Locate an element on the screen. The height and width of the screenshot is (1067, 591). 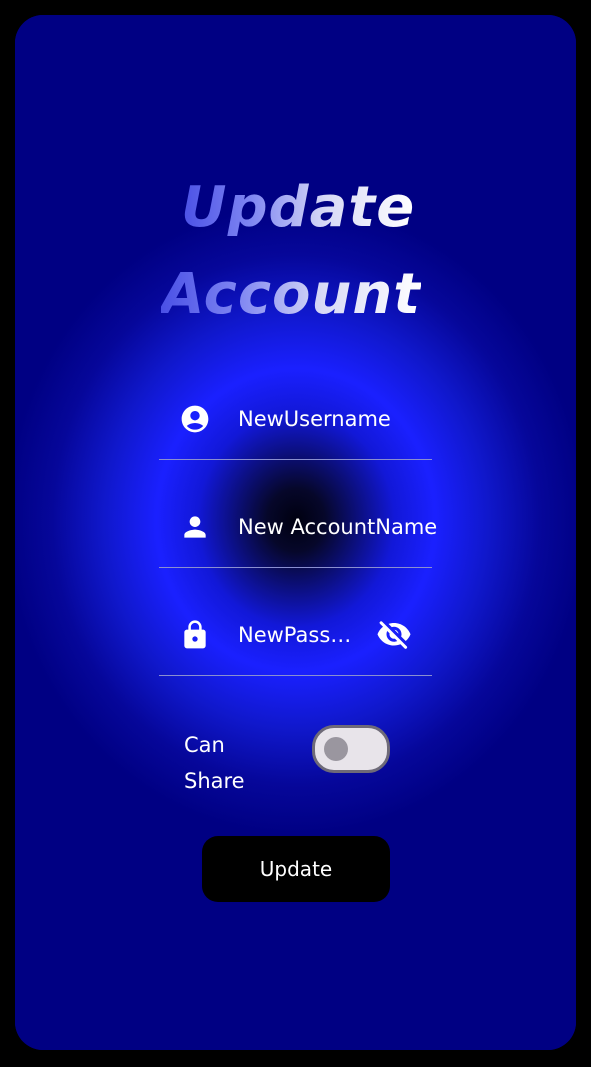
account-name-field is located at coordinates (298, 527).